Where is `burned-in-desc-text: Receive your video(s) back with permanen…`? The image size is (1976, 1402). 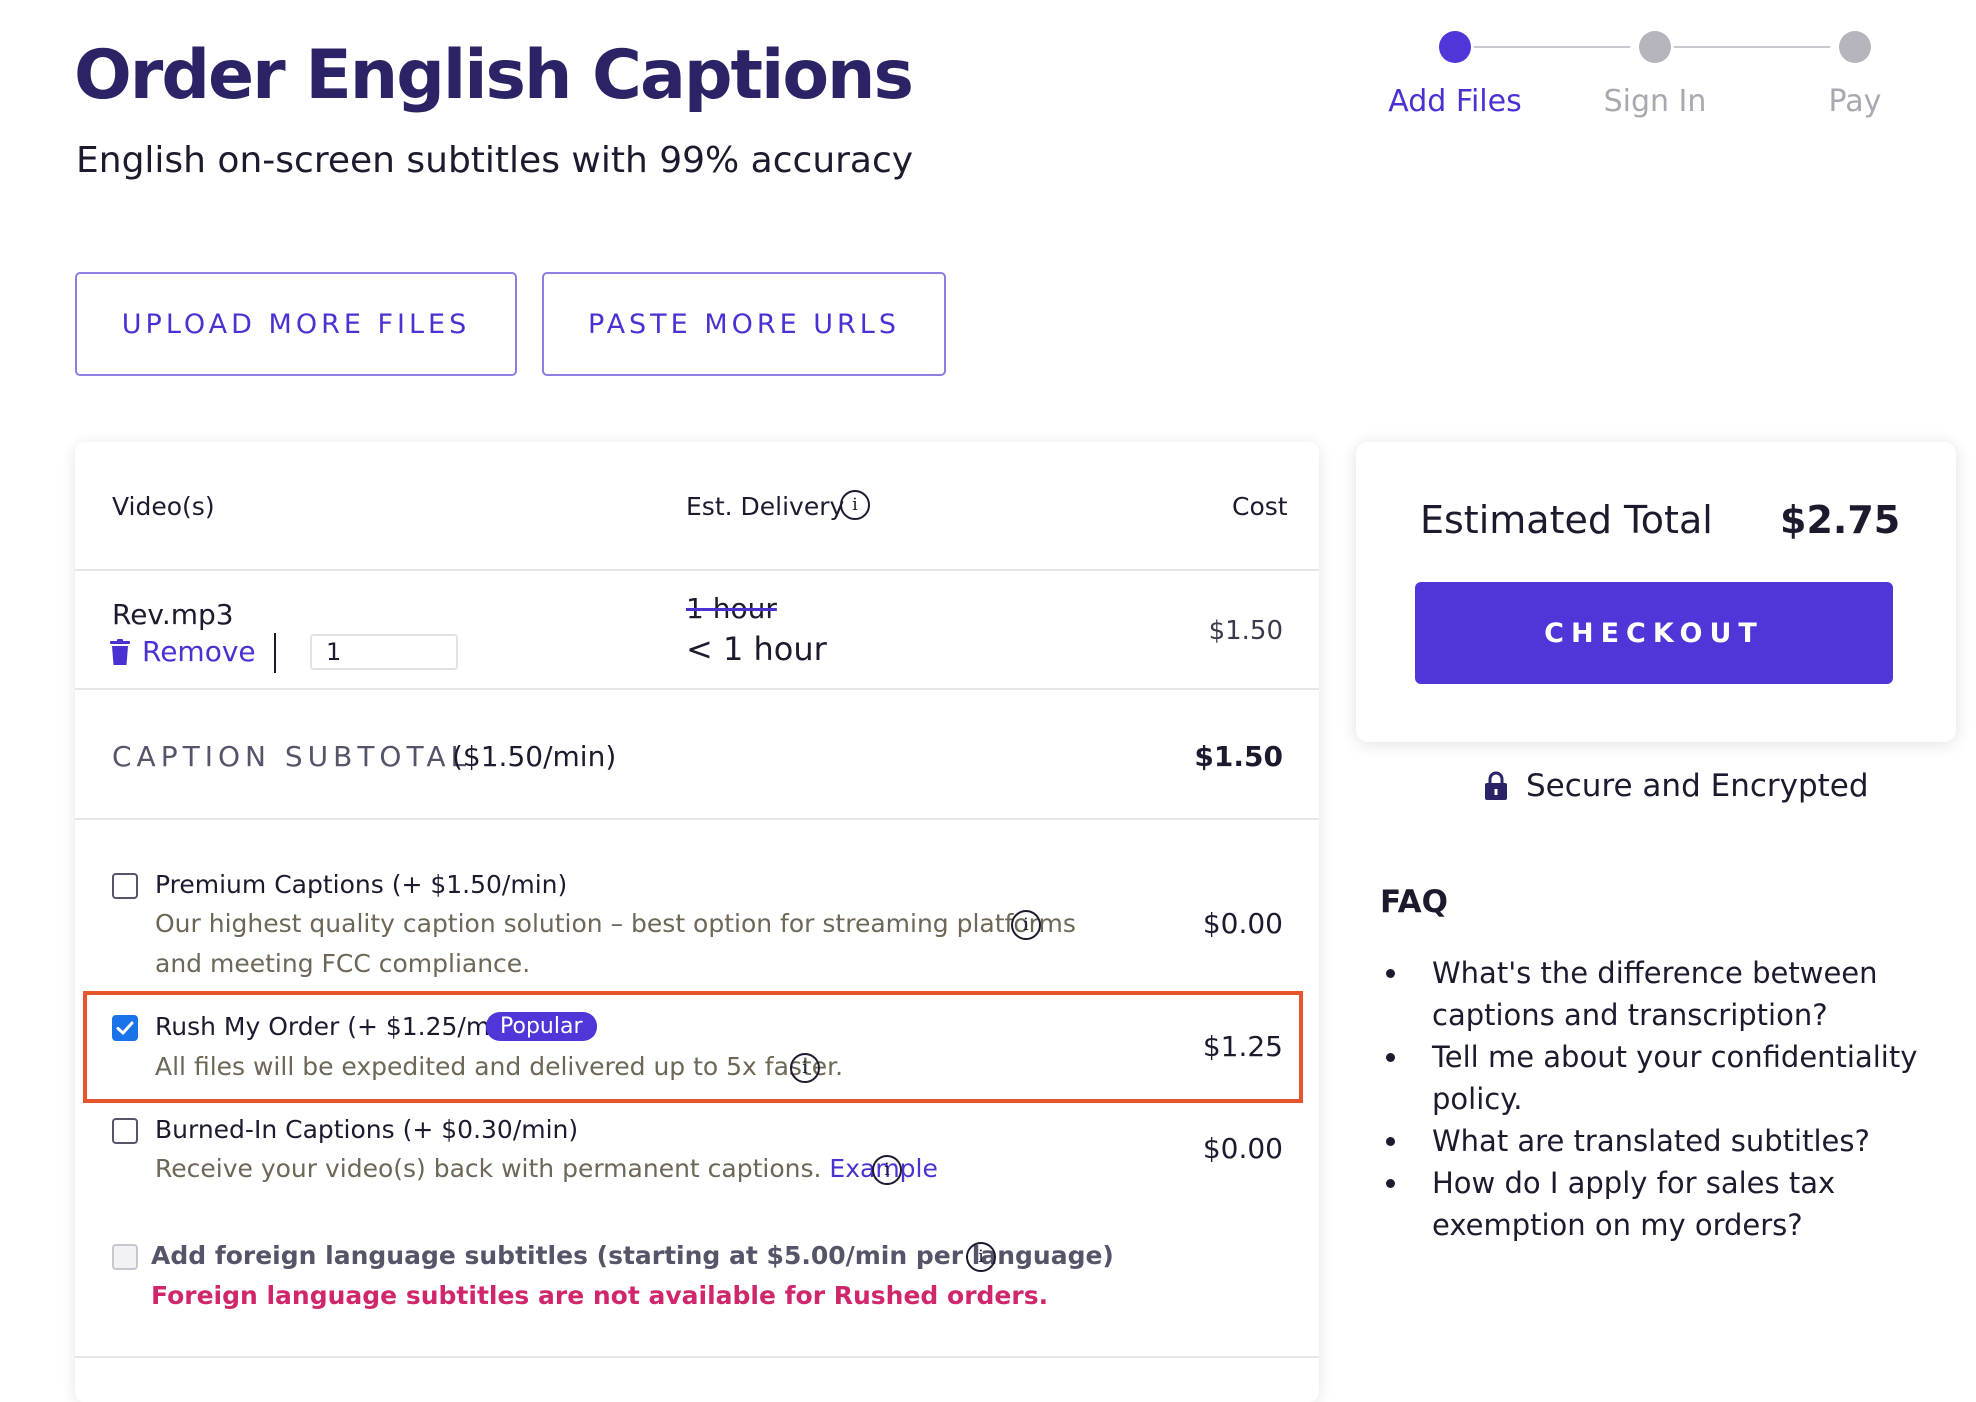
burned-in-desc-text: Receive your video(s) back with permanen… is located at coordinates (488, 1168).